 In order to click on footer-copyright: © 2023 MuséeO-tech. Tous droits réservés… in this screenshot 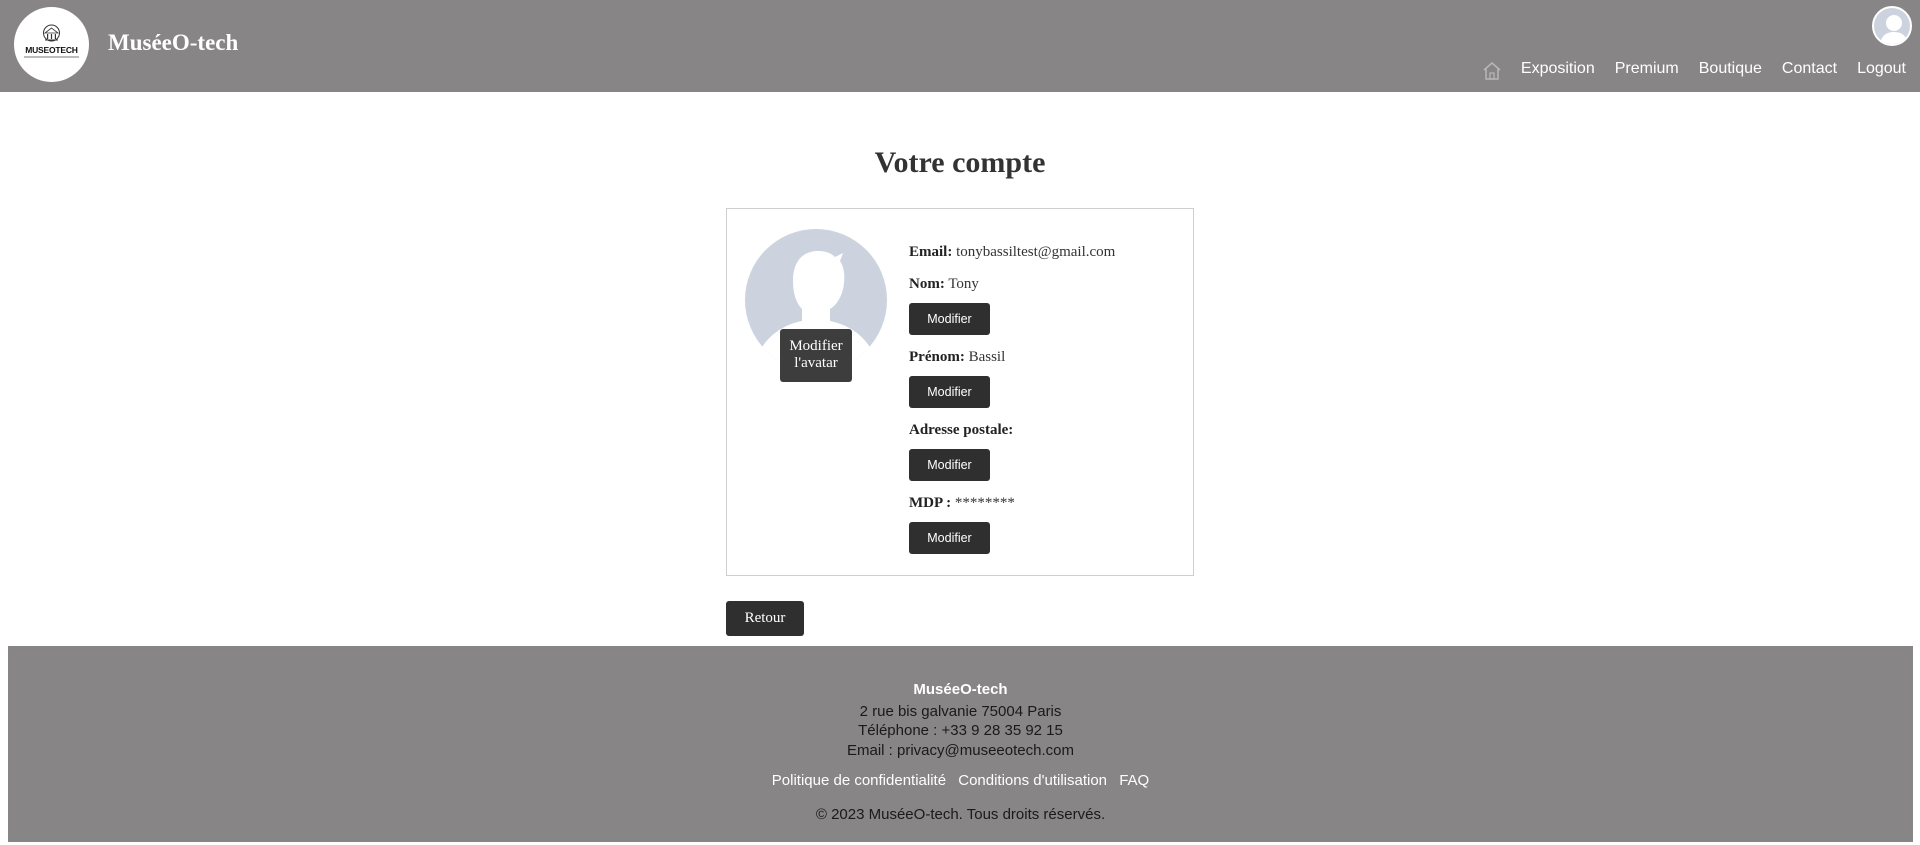, I will do `click(960, 814)`.